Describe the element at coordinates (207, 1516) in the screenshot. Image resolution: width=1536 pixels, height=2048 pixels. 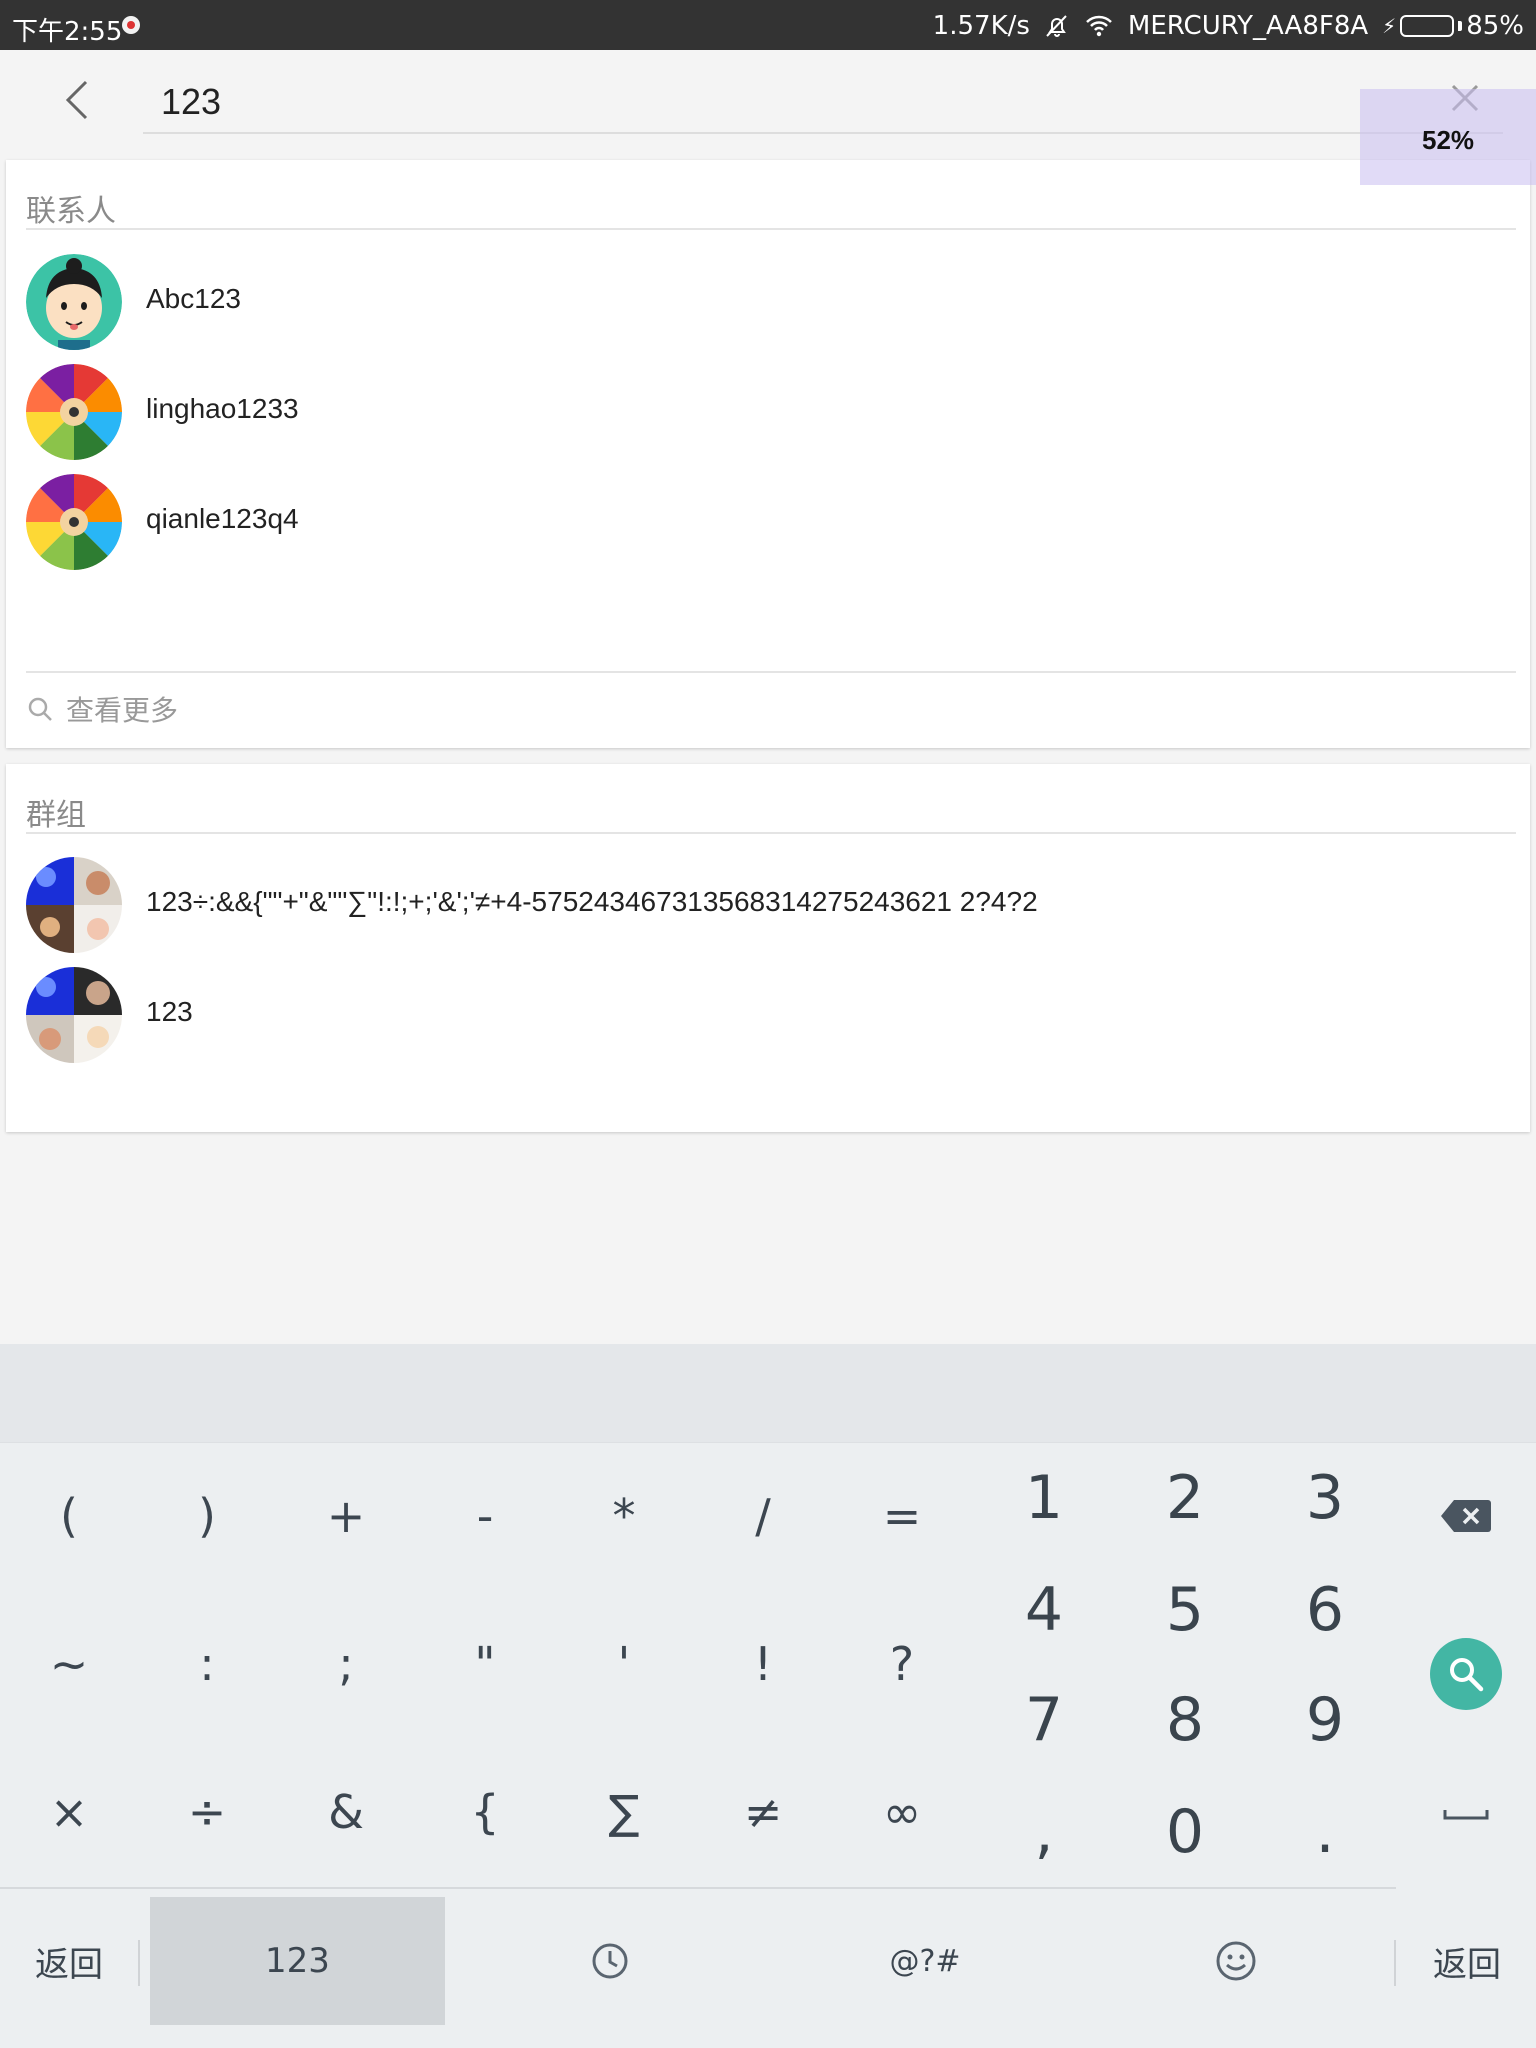
I see `key-symbol: )` at that location.